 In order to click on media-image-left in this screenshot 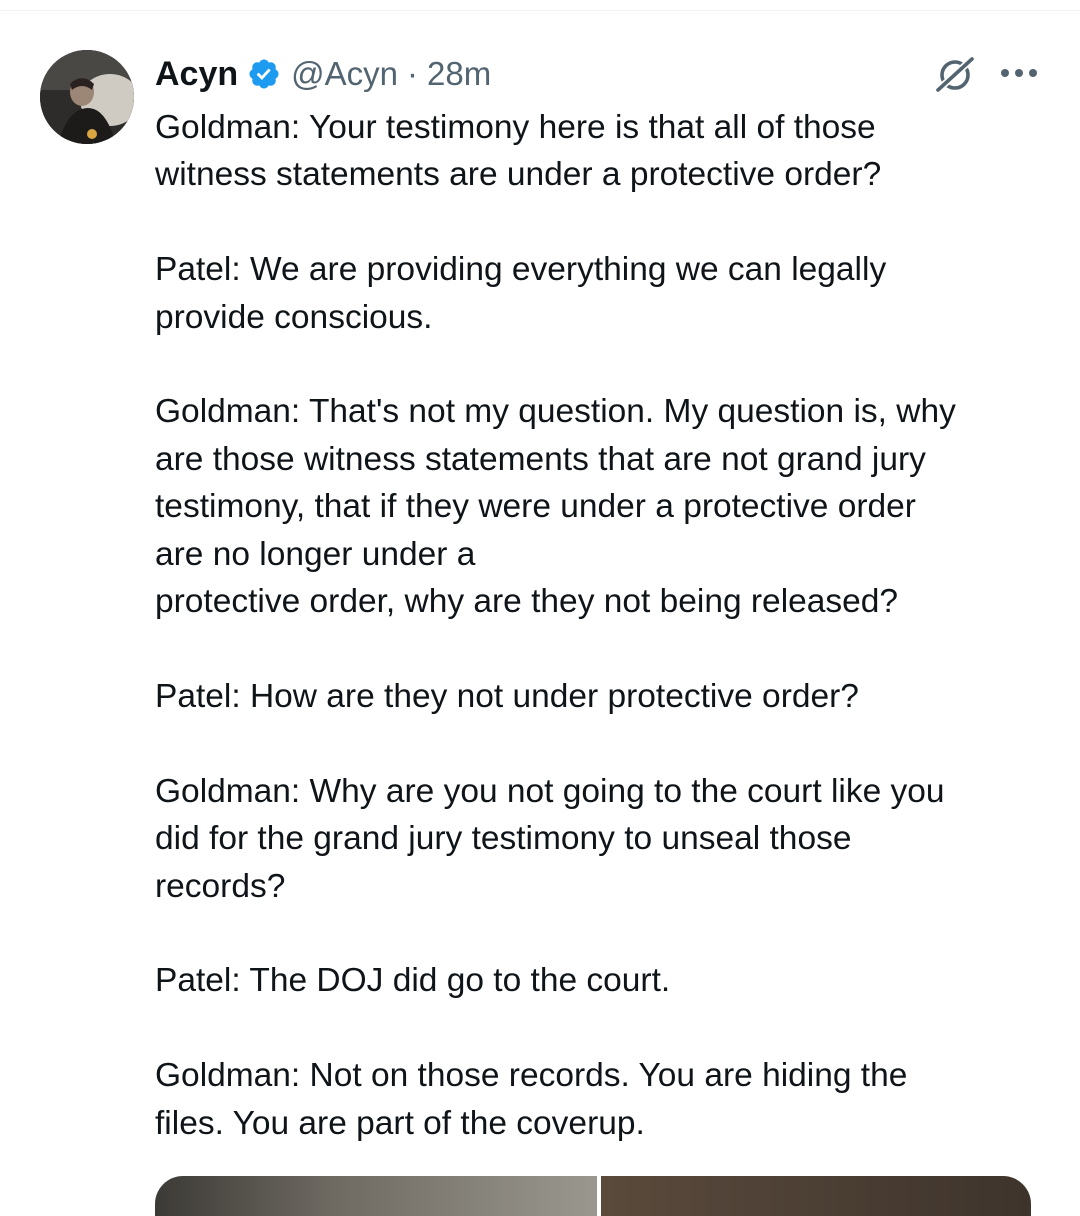, I will do `click(376, 1196)`.